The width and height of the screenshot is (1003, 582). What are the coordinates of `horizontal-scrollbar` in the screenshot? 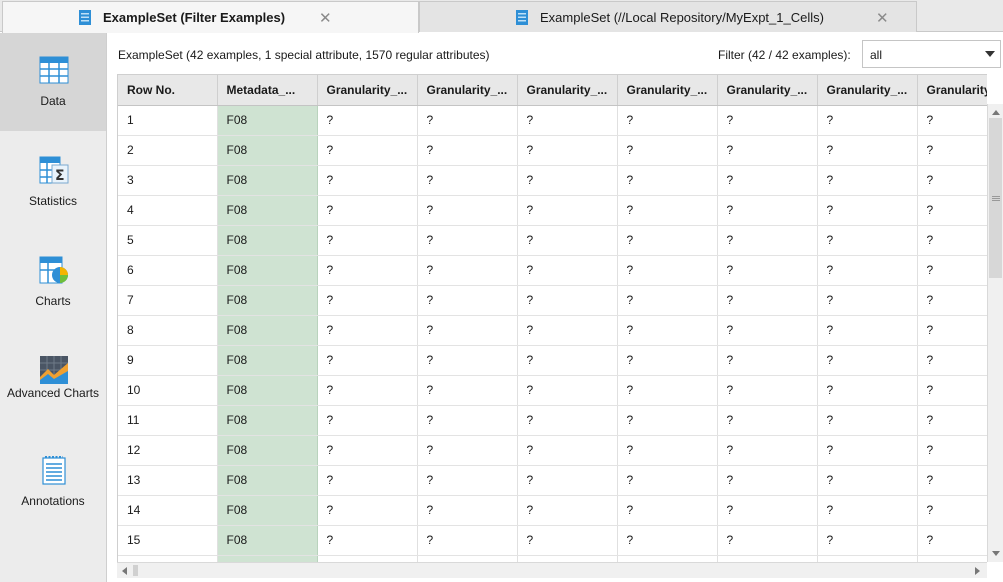 It's located at (552, 570).